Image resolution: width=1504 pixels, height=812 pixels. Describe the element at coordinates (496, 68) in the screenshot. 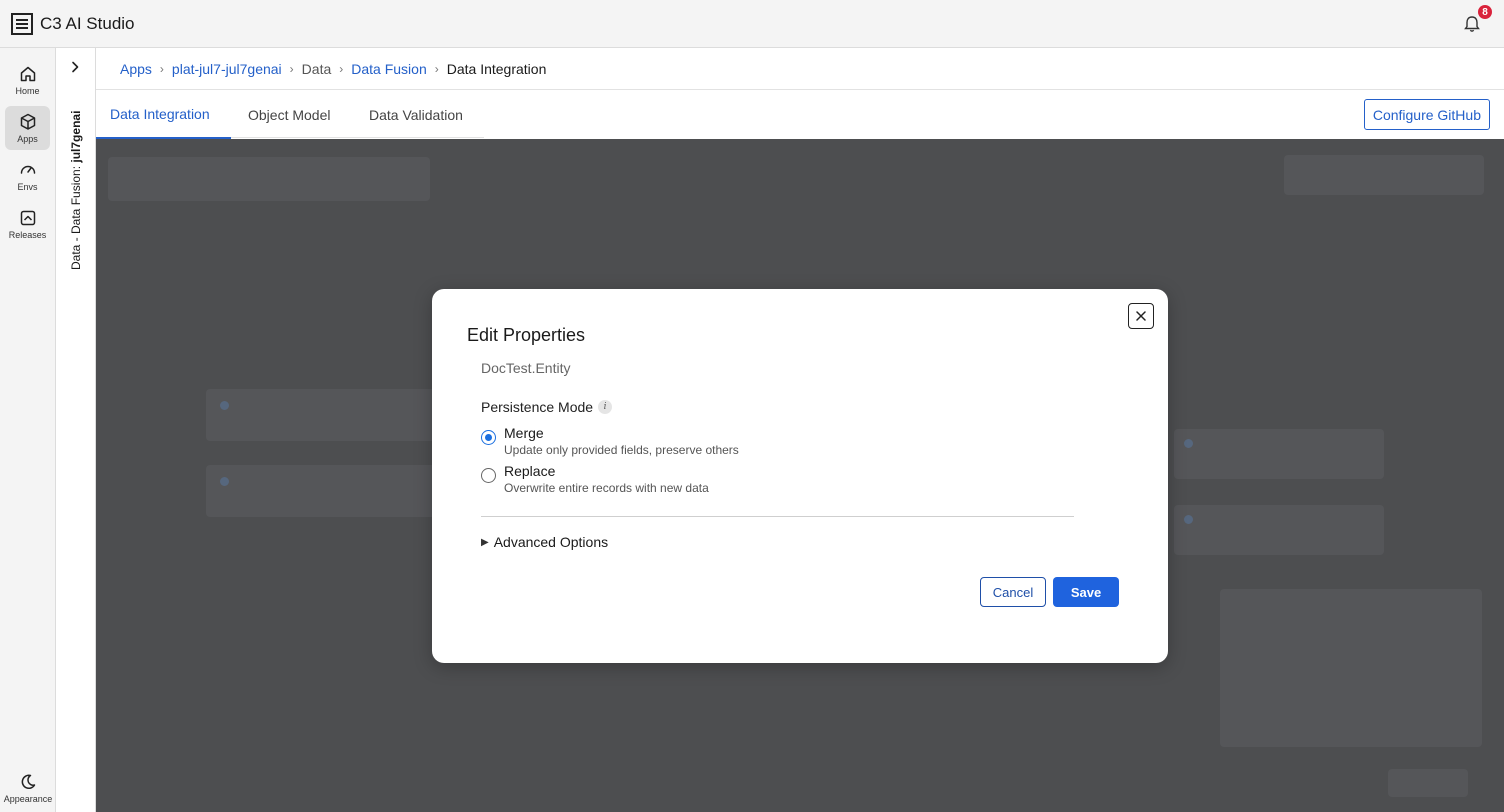

I see `breadcrumb-current: Data Integration` at that location.